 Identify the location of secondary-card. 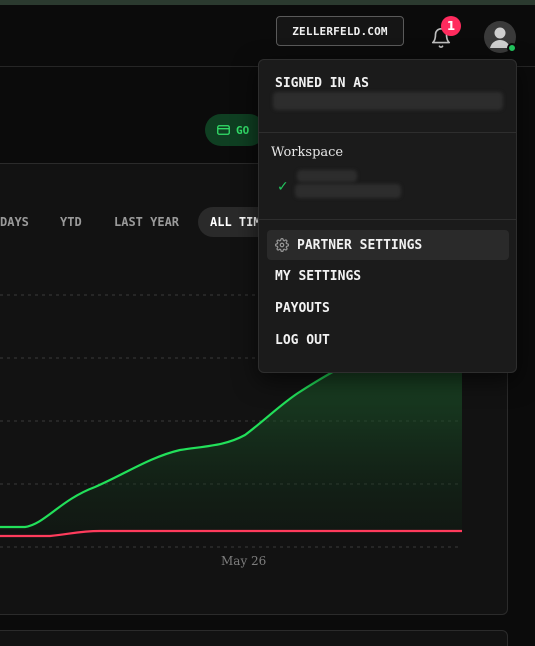
(254, 638).